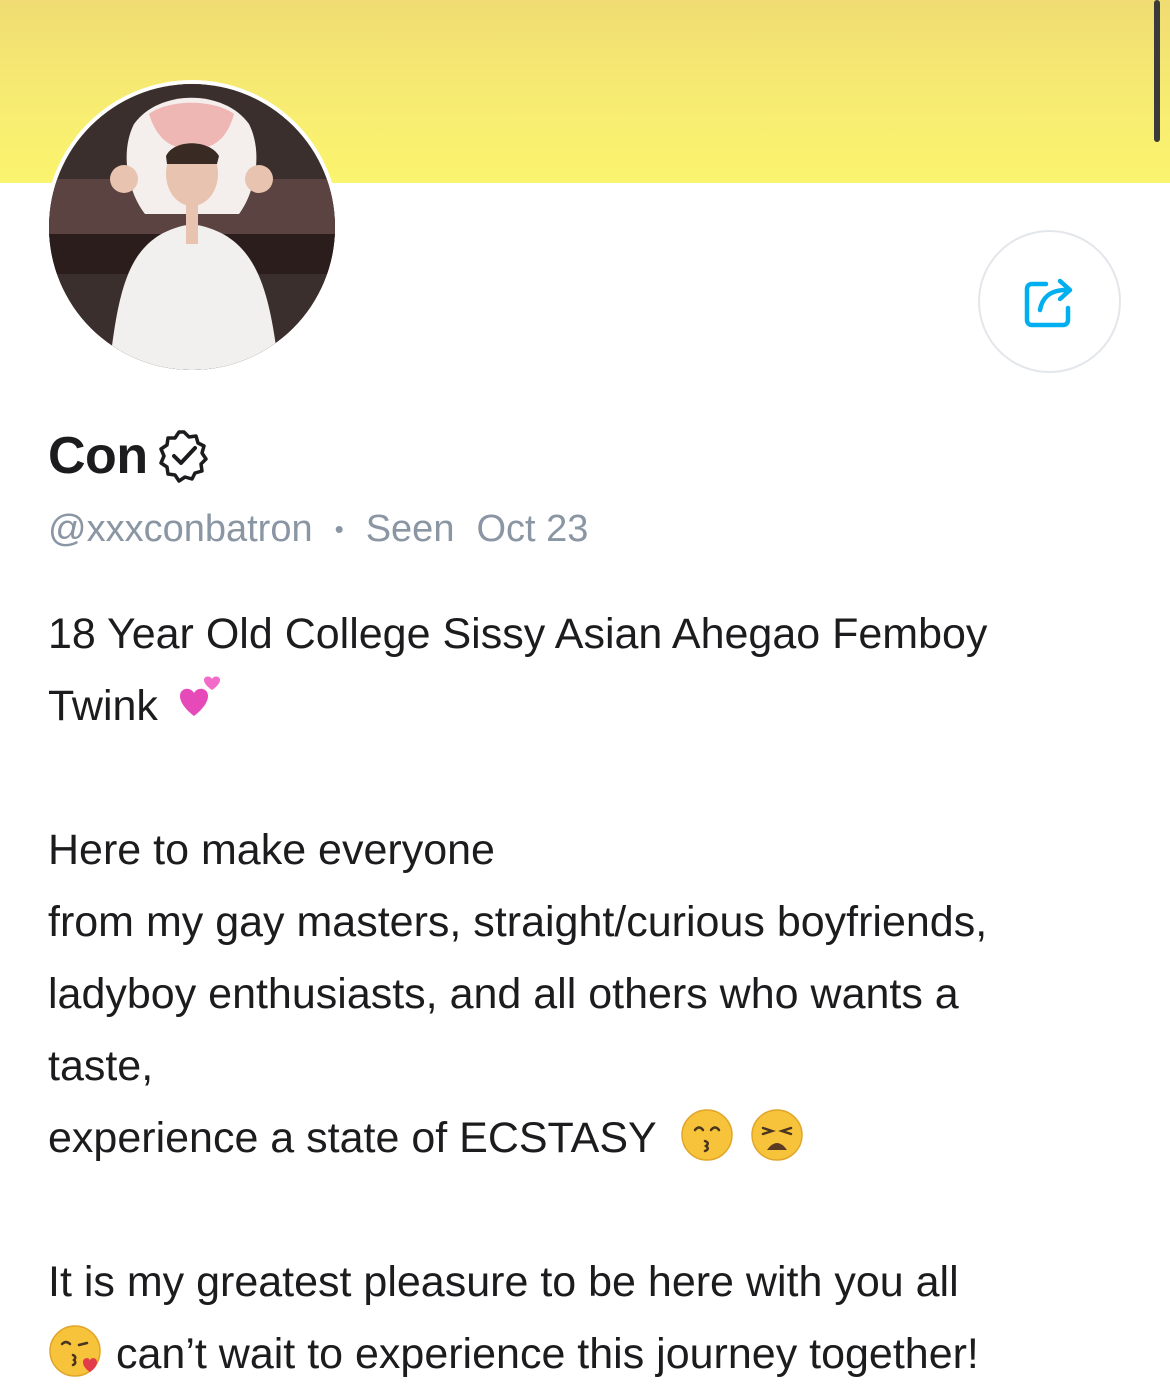 This screenshot has width=1170, height=1396. What do you see at coordinates (199, 696) in the screenshot?
I see `two-hearts-emoji` at bounding box center [199, 696].